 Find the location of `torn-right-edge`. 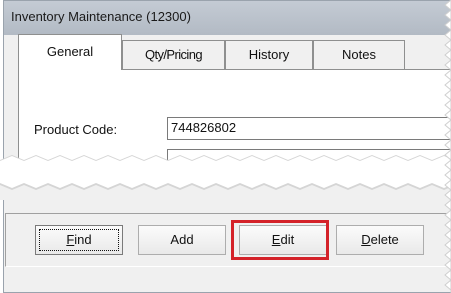

torn-right-edge is located at coordinates (447, 146).